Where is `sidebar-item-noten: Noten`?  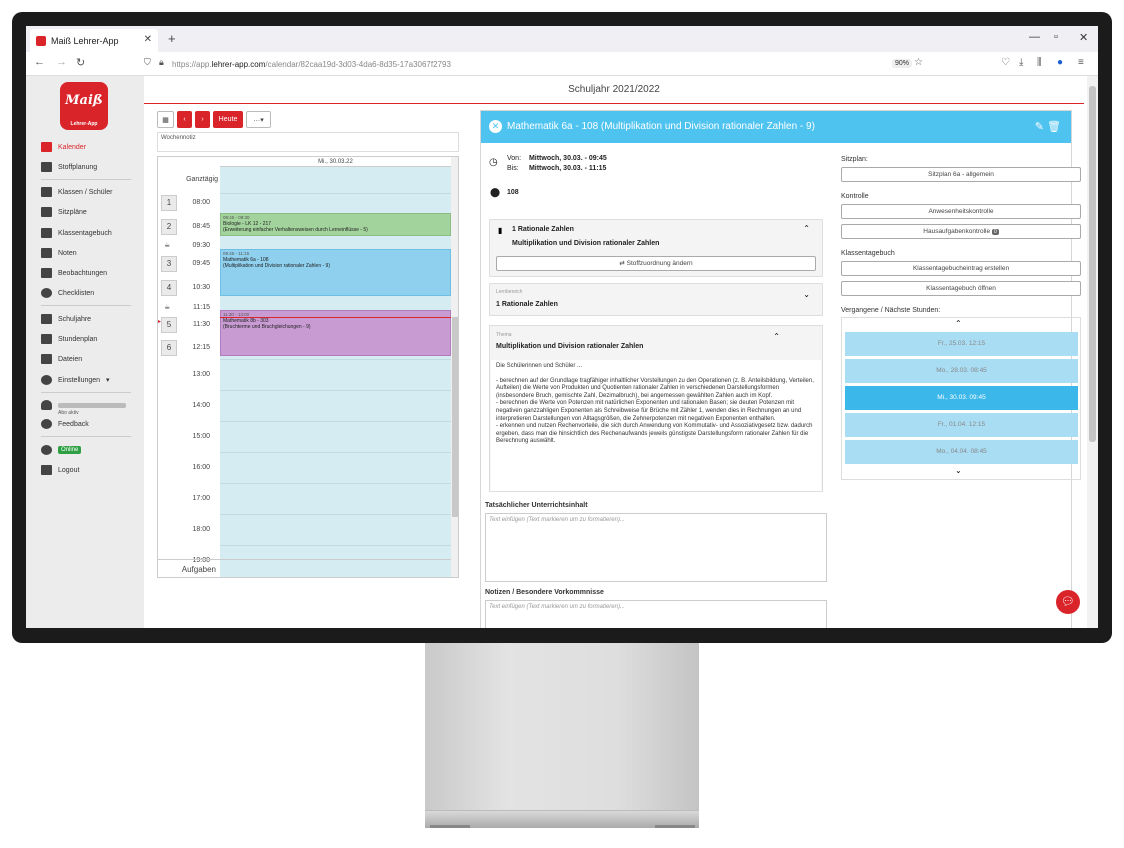
sidebar-item-noten: Noten is located at coordinates (59, 253).